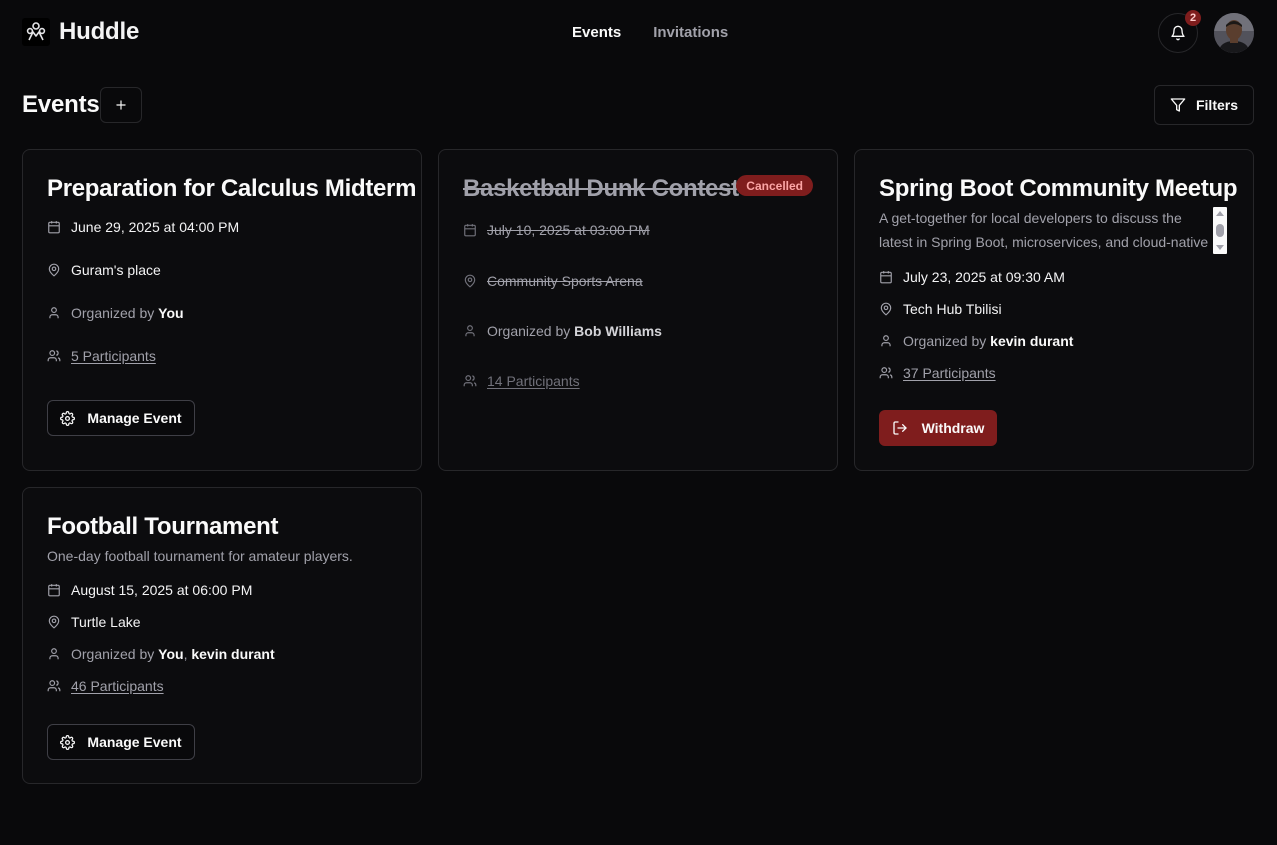 This screenshot has height=845, width=1277. I want to click on status-badge: Cancelled, so click(774, 185).